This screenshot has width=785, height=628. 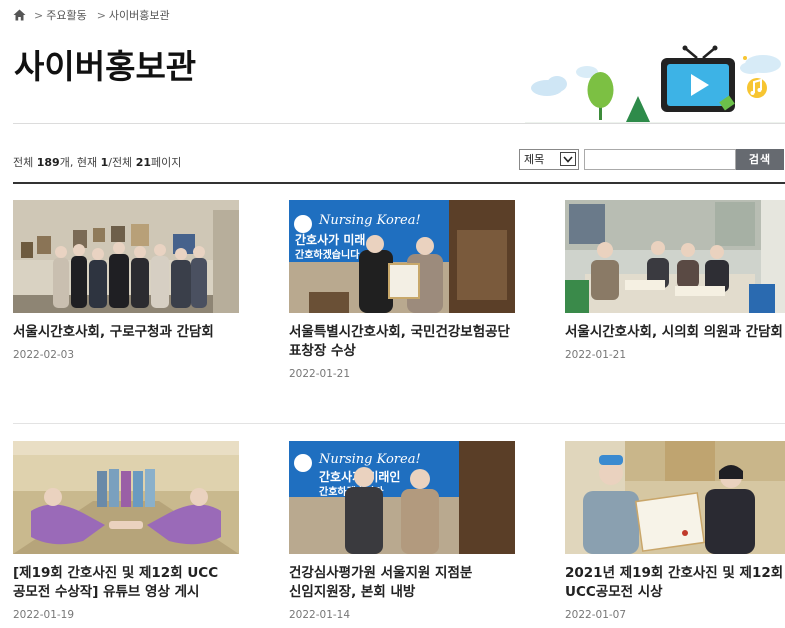 What do you see at coordinates (120, 162) in the screenshot?
I see `summary-page-sep: /전체` at bounding box center [120, 162].